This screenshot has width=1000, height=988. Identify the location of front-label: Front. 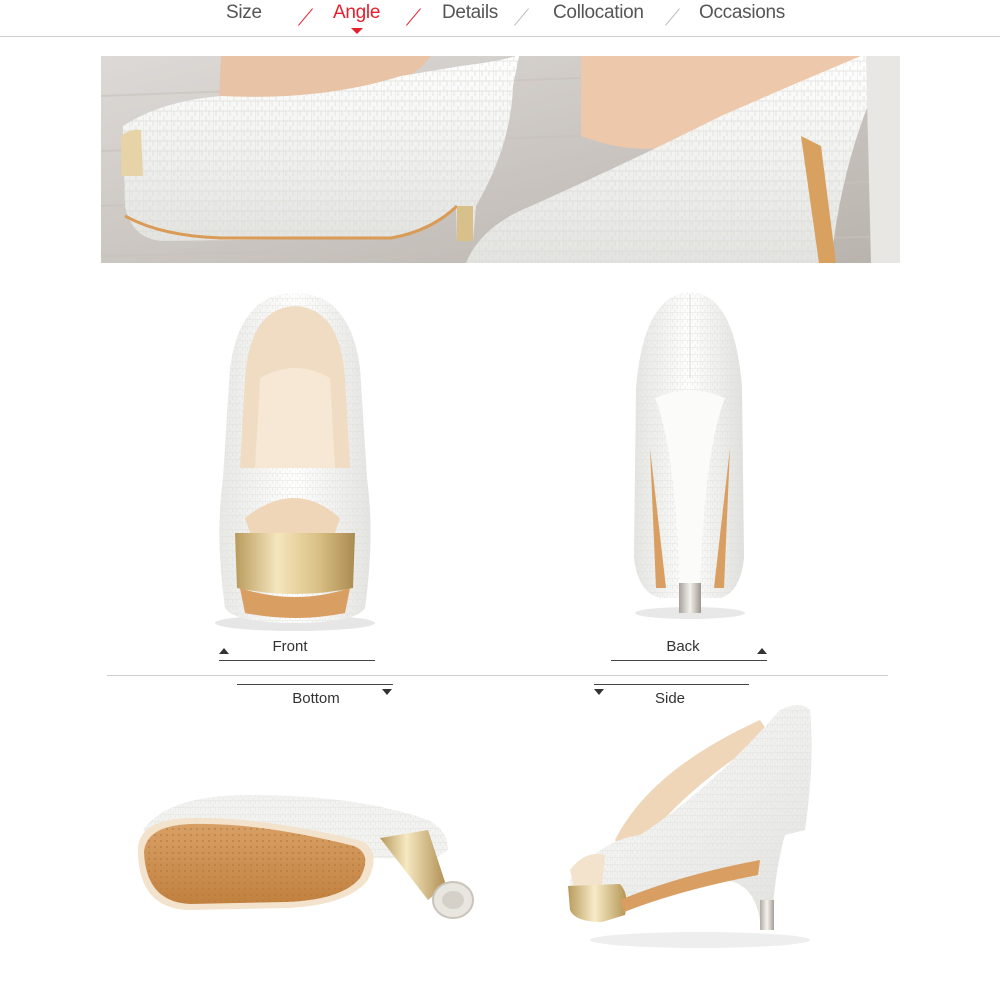
(290, 646).